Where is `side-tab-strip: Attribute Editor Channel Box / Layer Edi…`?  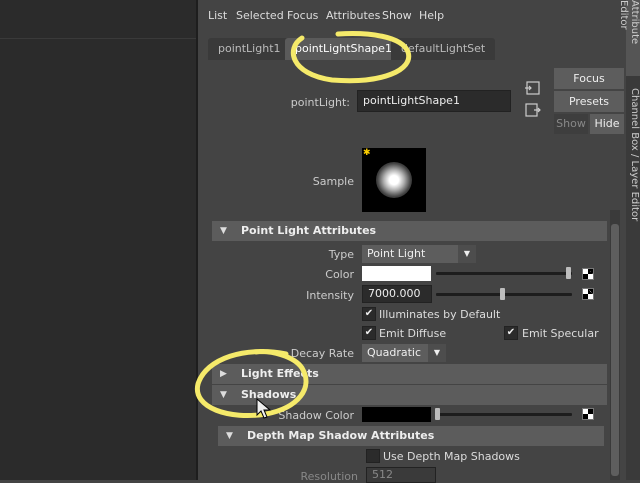
side-tab-strip: Attribute Editor Channel Box / Layer Edi… is located at coordinates (629, 240).